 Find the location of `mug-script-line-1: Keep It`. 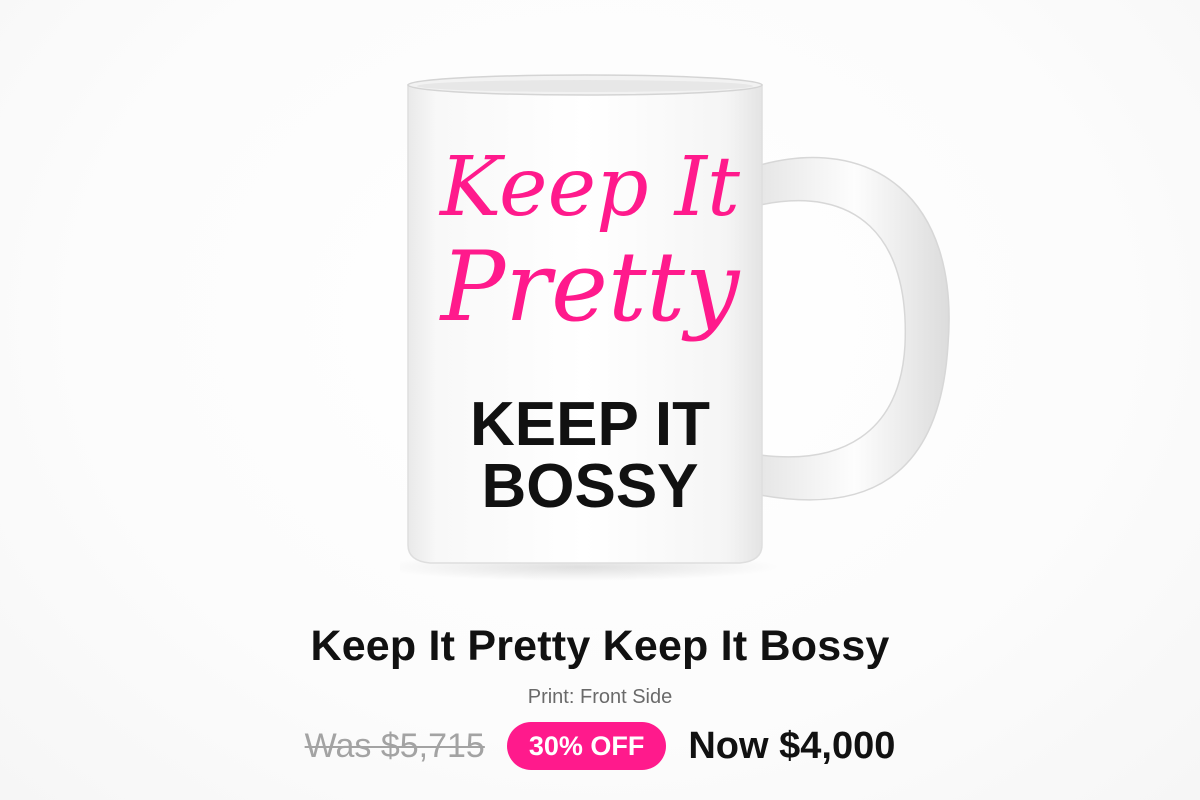

mug-script-line-1: Keep It is located at coordinates (589, 187).